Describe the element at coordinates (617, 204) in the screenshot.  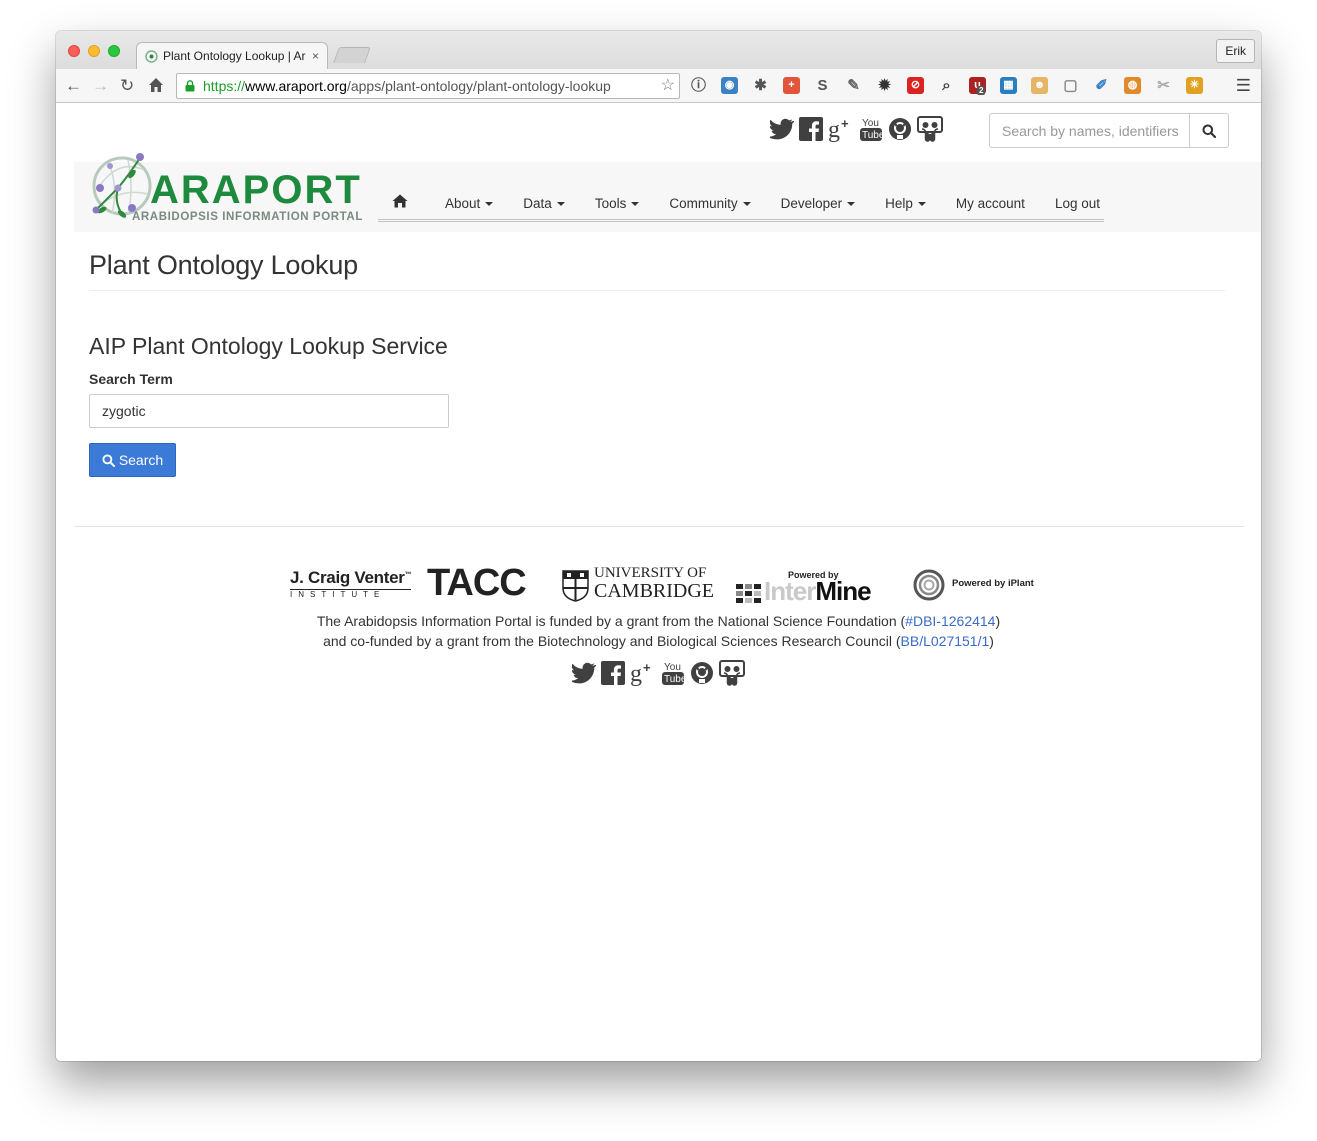
I see `nav-item-tools: Tools` at that location.